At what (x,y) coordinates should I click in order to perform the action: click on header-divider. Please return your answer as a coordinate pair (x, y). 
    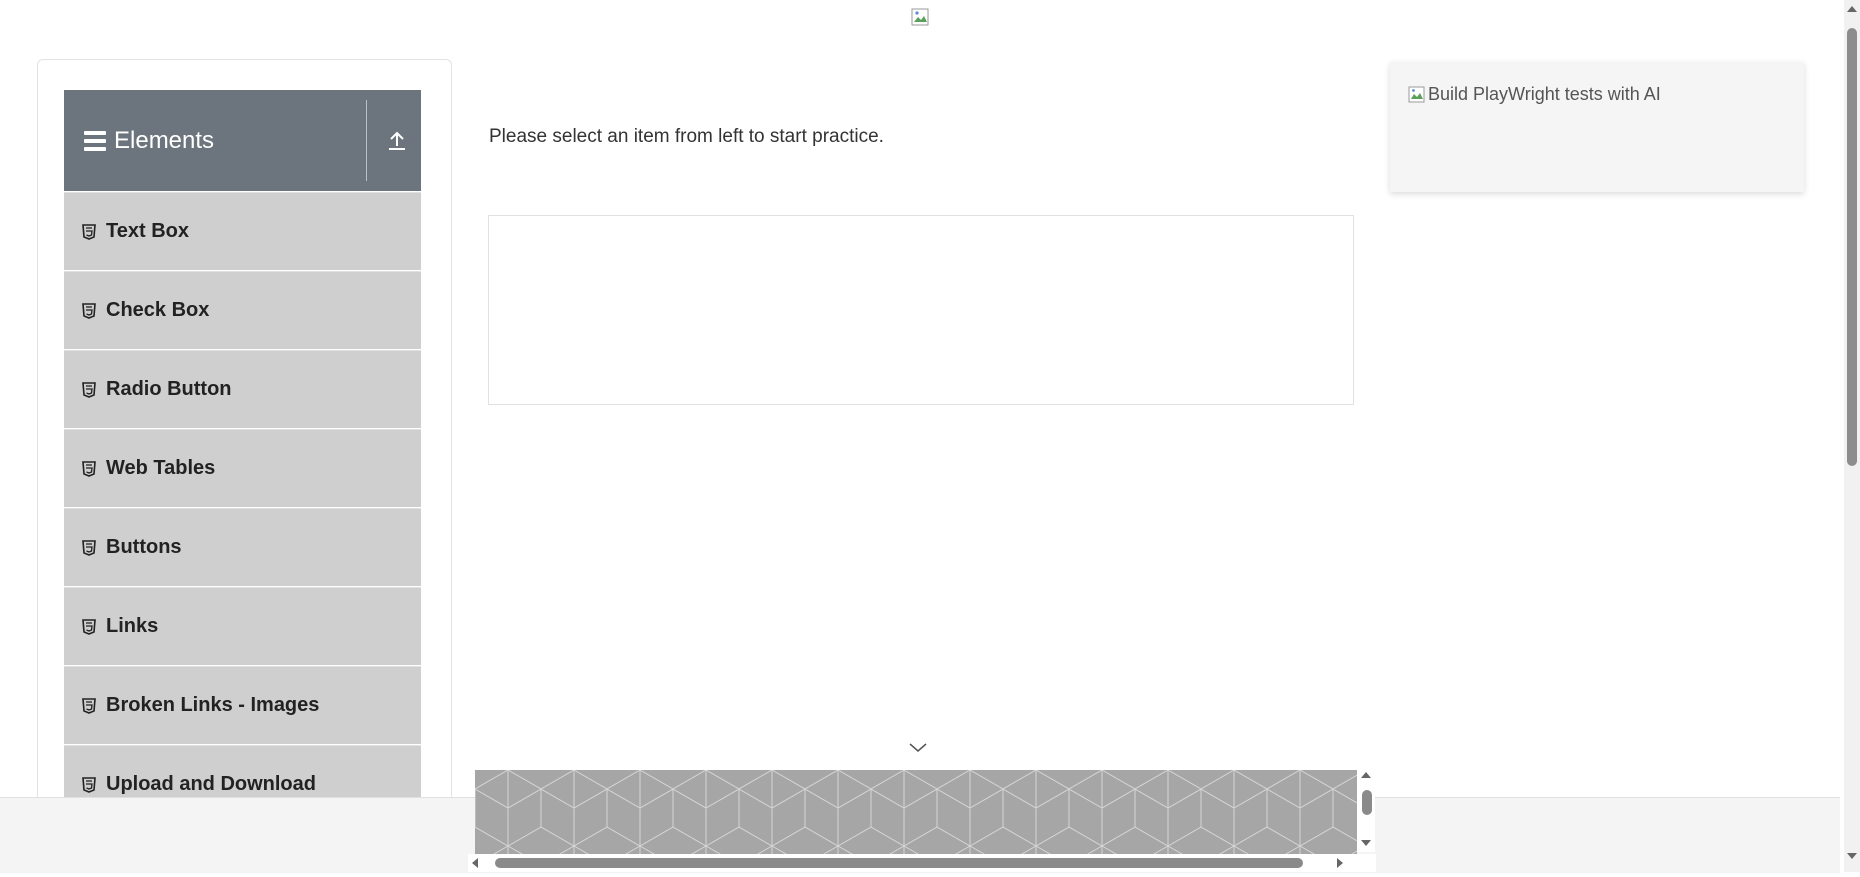
    Looking at the image, I should click on (366, 140).